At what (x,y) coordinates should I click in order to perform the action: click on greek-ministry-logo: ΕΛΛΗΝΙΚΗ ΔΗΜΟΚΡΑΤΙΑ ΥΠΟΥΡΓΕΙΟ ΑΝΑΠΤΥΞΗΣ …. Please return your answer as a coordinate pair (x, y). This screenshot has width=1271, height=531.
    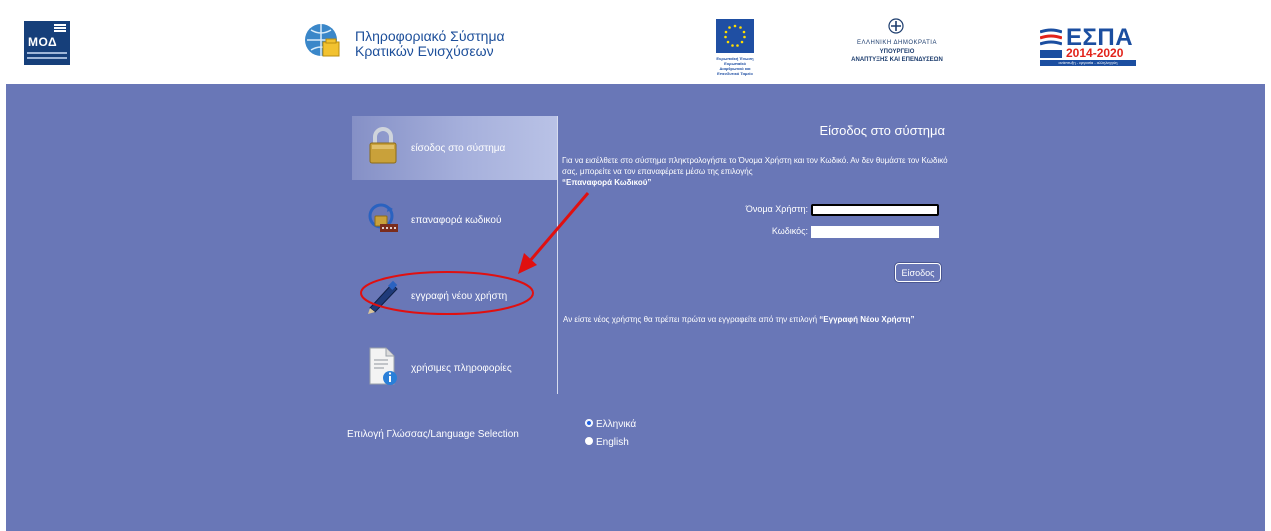
    Looking at the image, I should click on (897, 45).